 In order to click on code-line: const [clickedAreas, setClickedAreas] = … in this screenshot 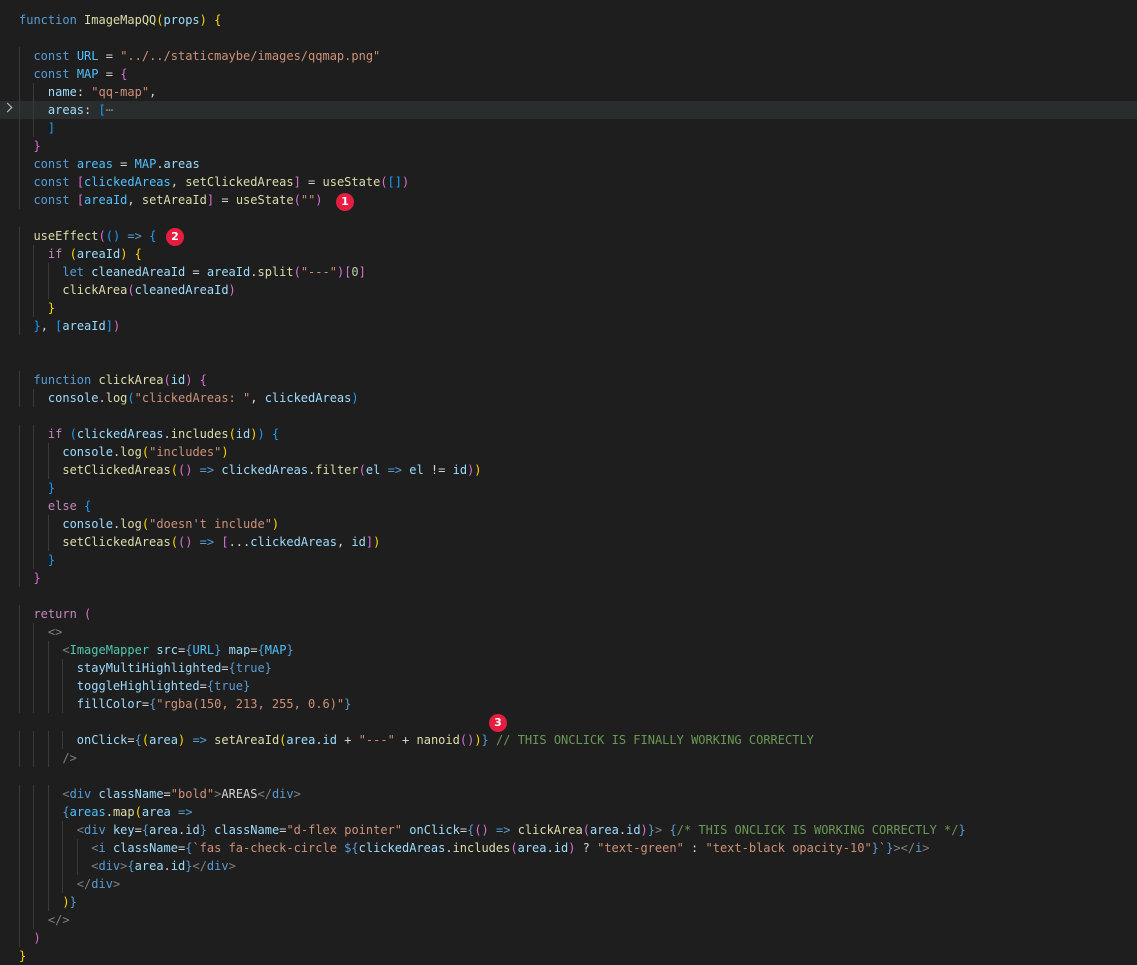, I will do `click(568, 182)`.